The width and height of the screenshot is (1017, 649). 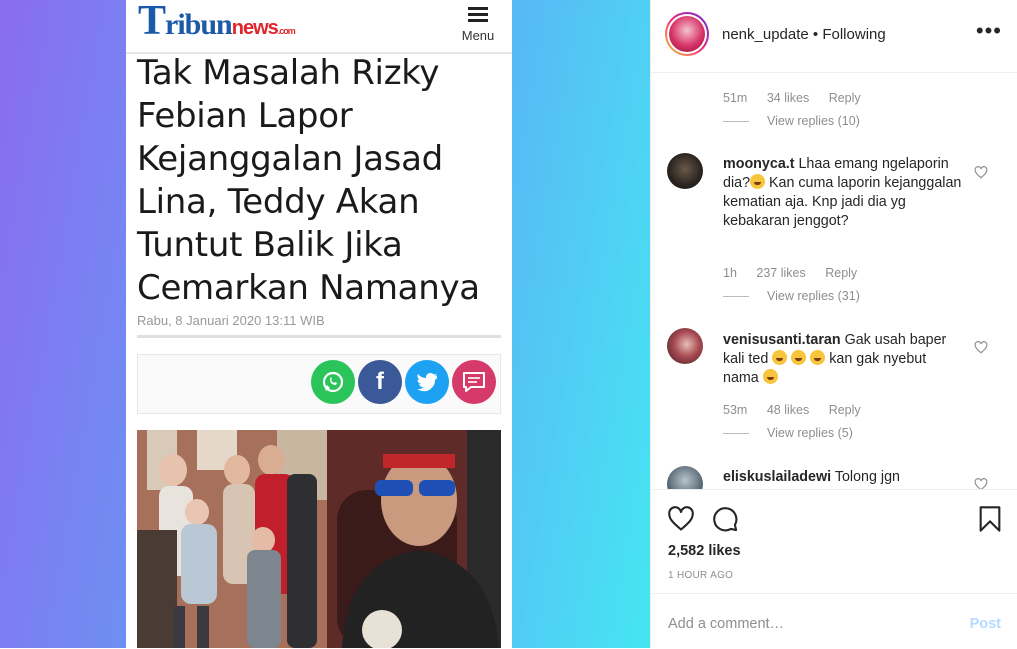 What do you see at coordinates (985, 624) in the screenshot?
I see `post-comment-button: Post` at bounding box center [985, 624].